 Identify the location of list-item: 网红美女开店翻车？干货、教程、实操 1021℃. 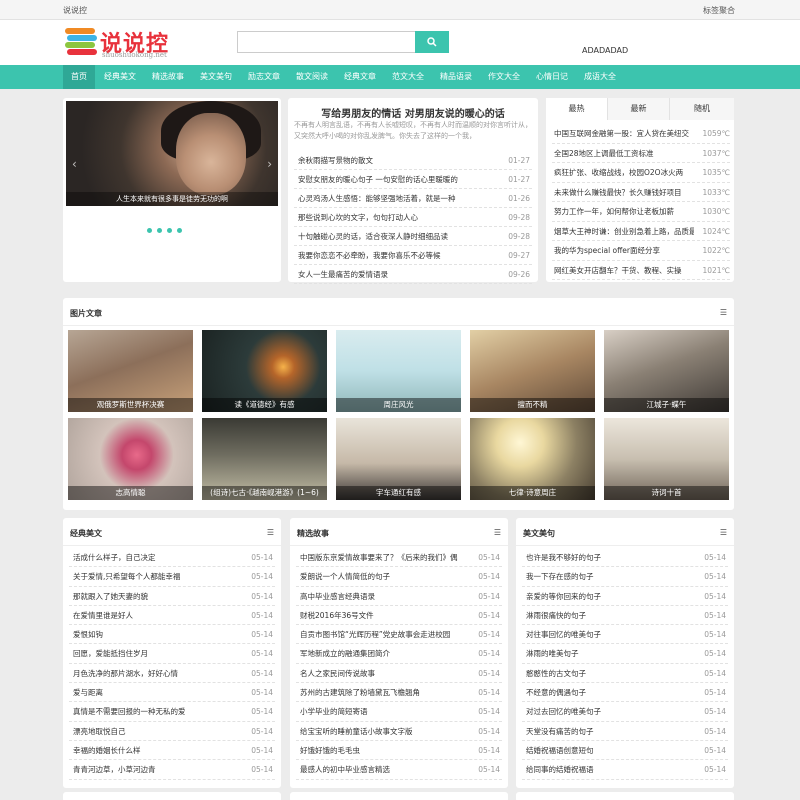
(641, 270).